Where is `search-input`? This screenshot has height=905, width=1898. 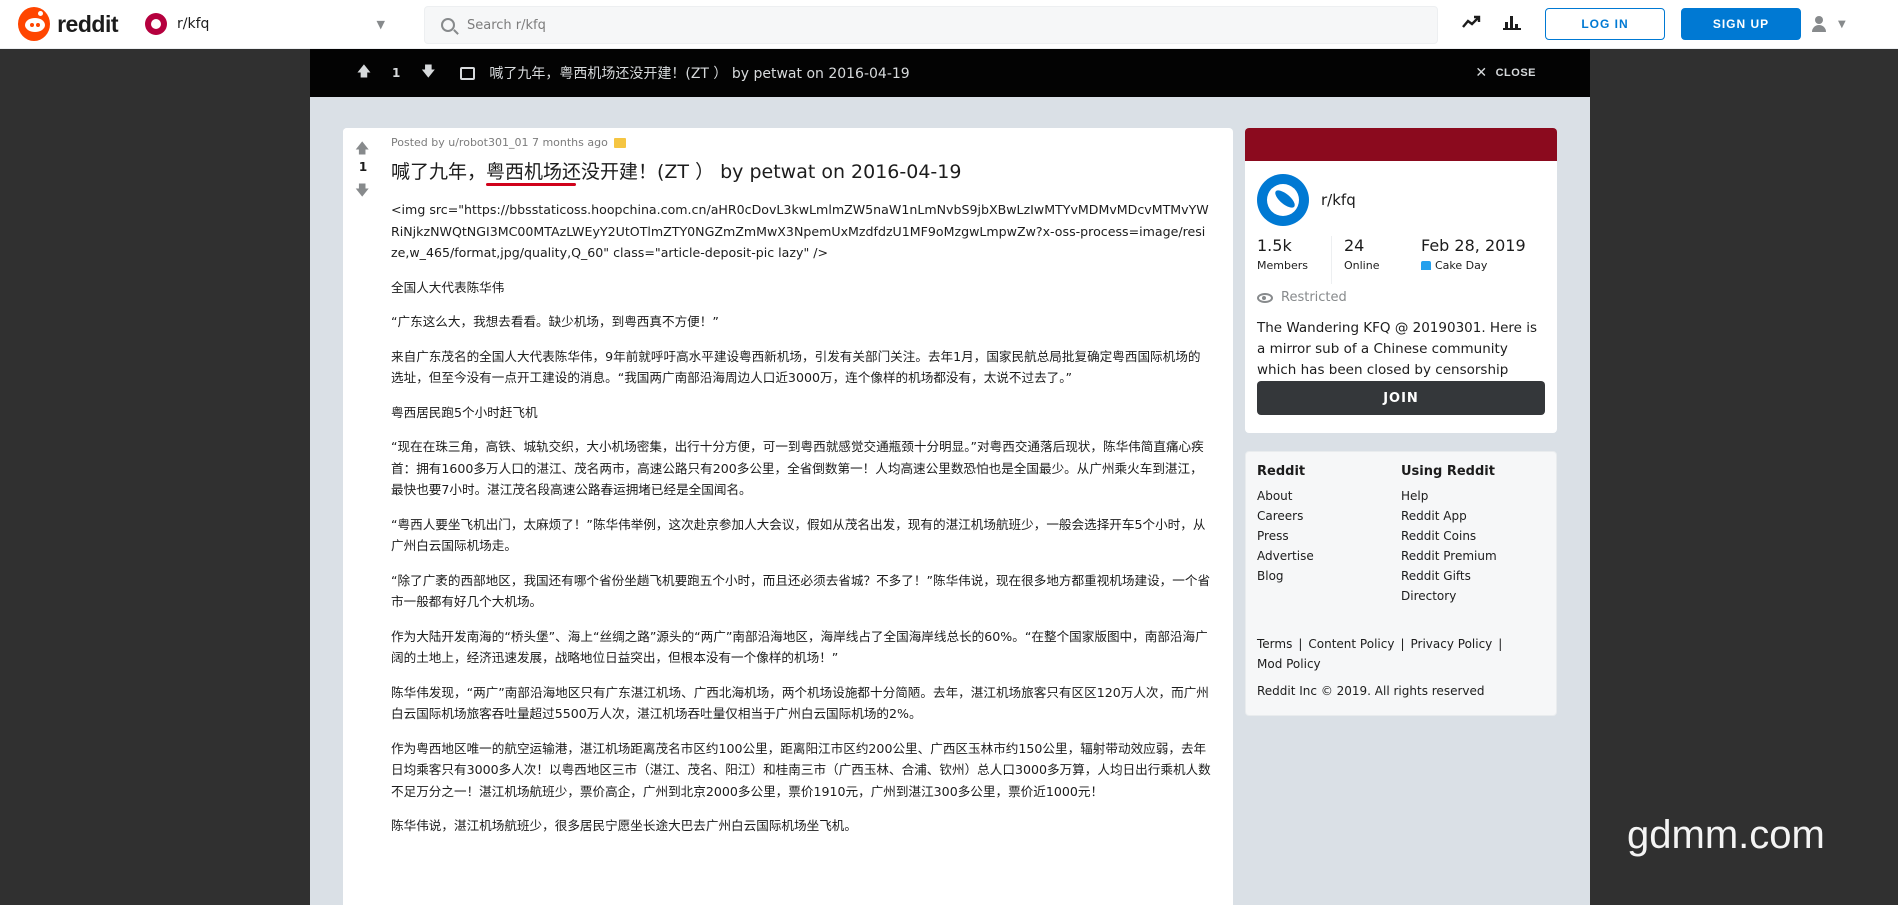 search-input is located at coordinates (917, 25).